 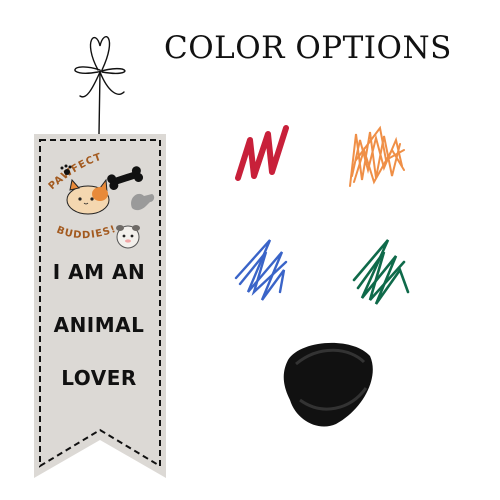 I want to click on swatch-orange, so click(x=377, y=156).